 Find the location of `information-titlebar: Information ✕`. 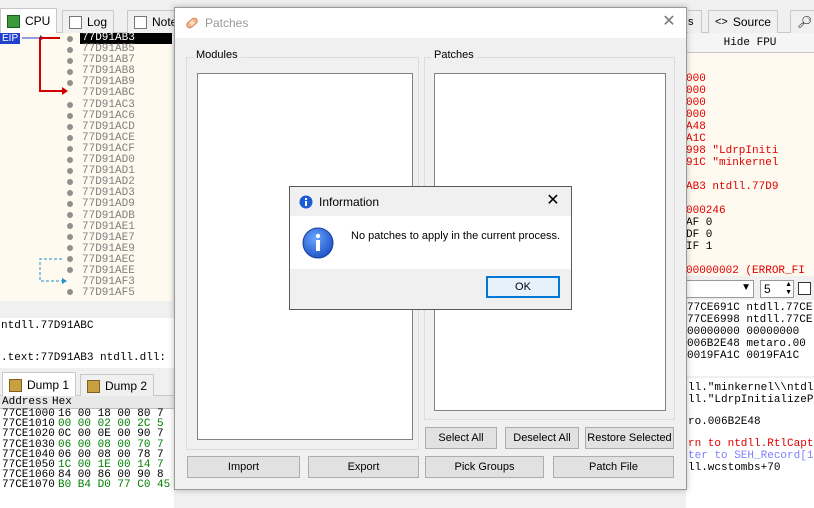

information-titlebar: Information ✕ is located at coordinates (430, 201).